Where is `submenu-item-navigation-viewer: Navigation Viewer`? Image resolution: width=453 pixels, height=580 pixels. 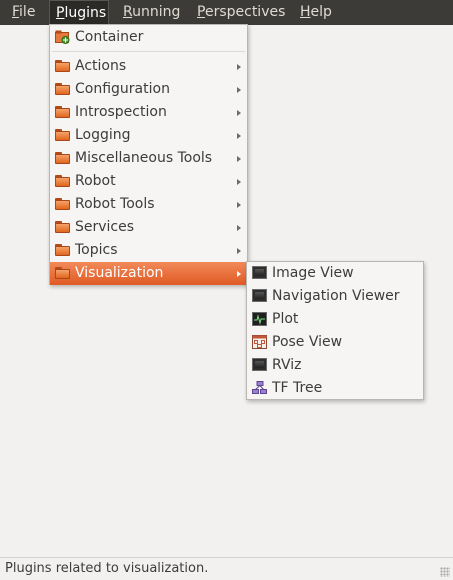
submenu-item-navigation-viewer: Navigation Viewer is located at coordinates (335, 296).